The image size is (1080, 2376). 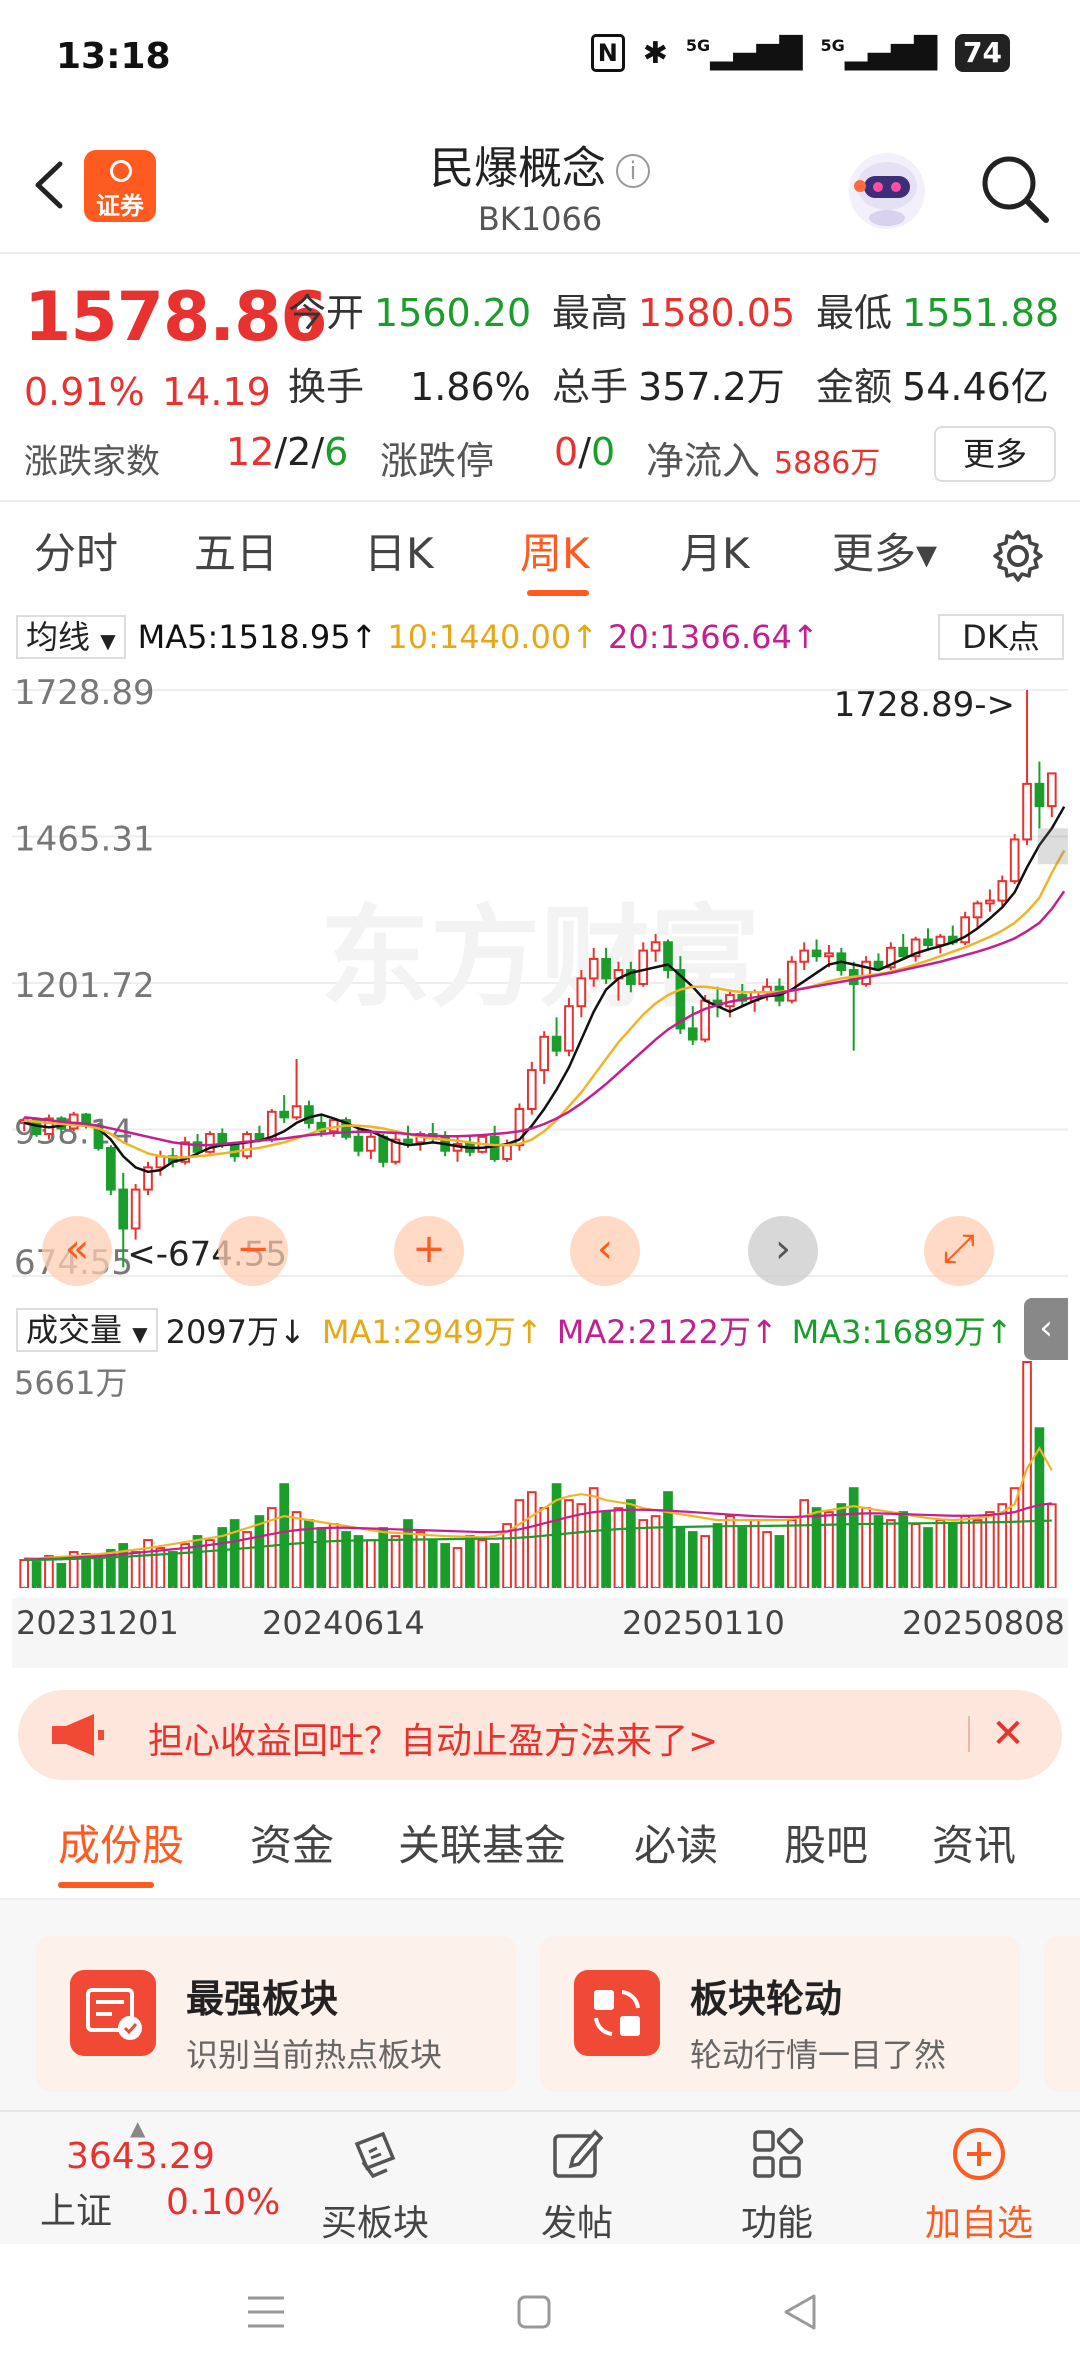 I want to click on card-title: 板块轮动, so click(x=766, y=1999).